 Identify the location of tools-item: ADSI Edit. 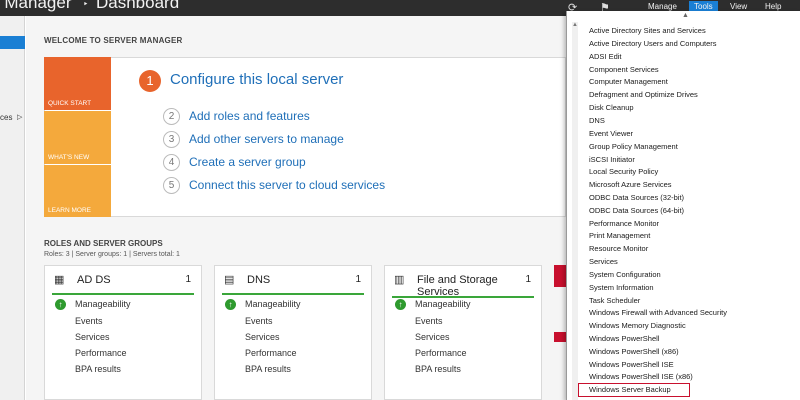
(605, 56).